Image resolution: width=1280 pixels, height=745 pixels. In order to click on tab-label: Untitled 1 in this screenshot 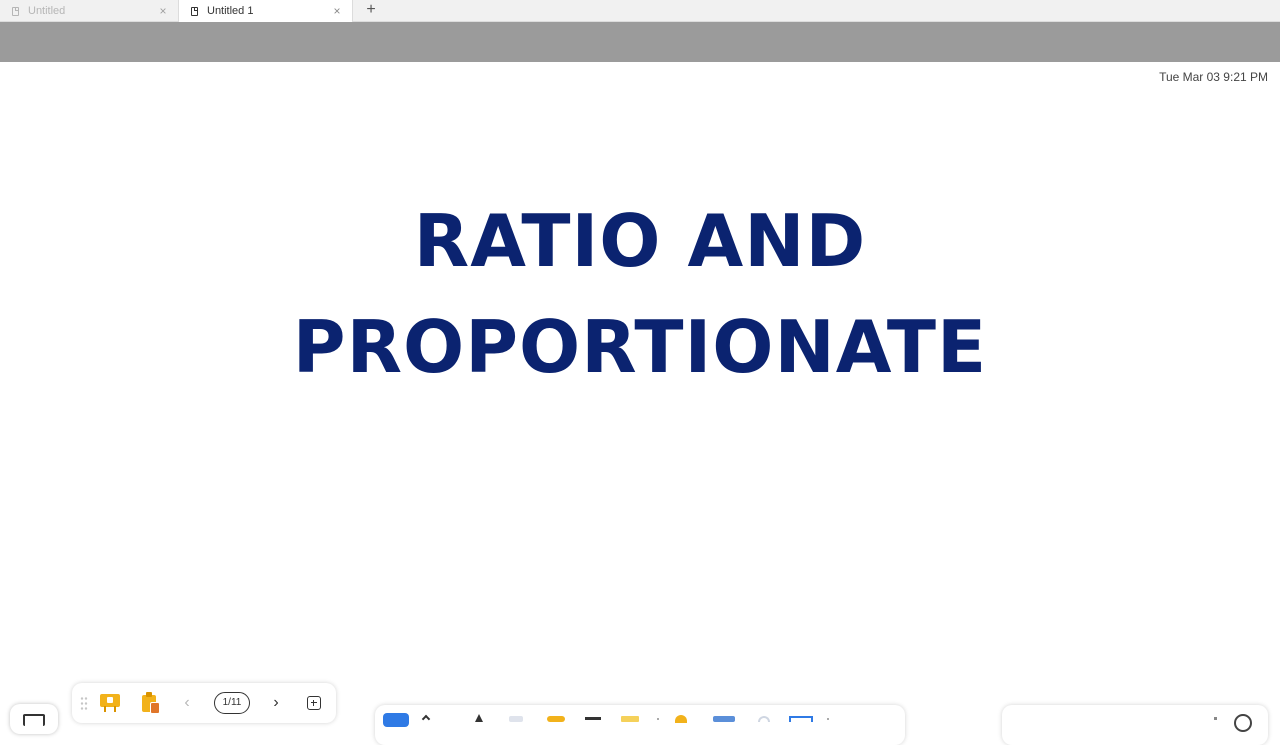, I will do `click(230, 11)`.